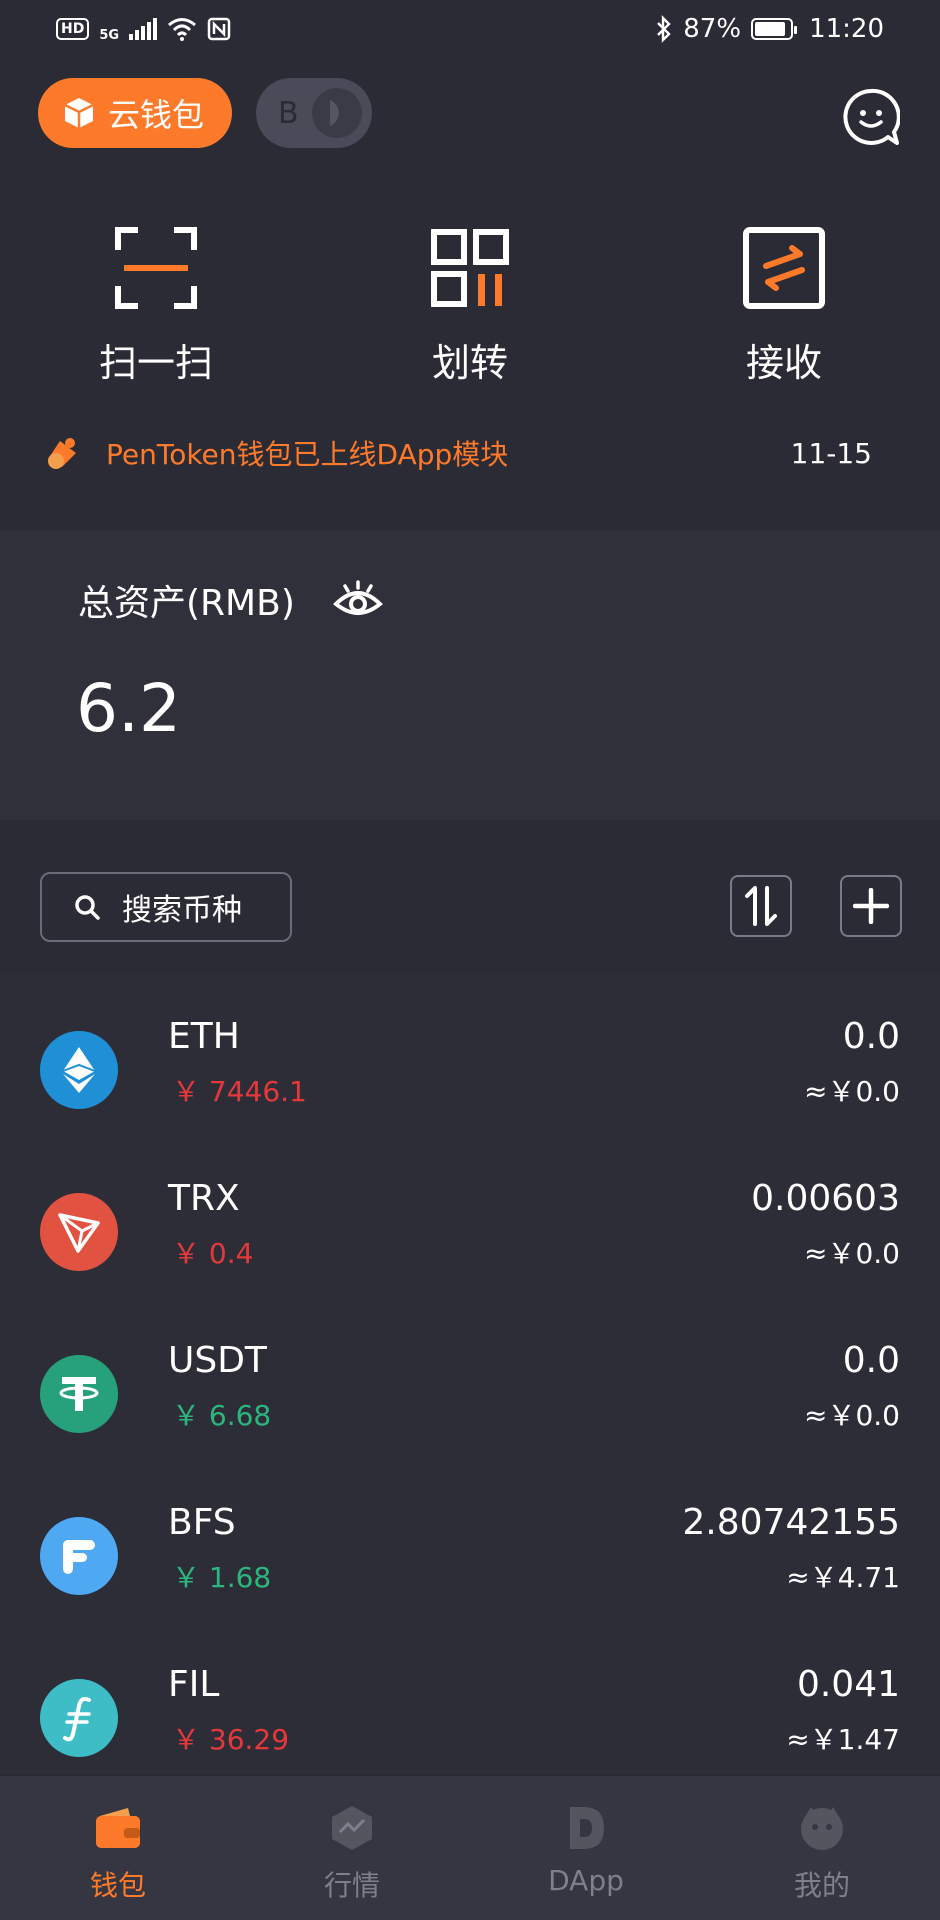 Image resolution: width=940 pixels, height=1920 pixels. What do you see at coordinates (117, 1885) in the screenshot?
I see `nav-label-wallet: 钱包` at bounding box center [117, 1885].